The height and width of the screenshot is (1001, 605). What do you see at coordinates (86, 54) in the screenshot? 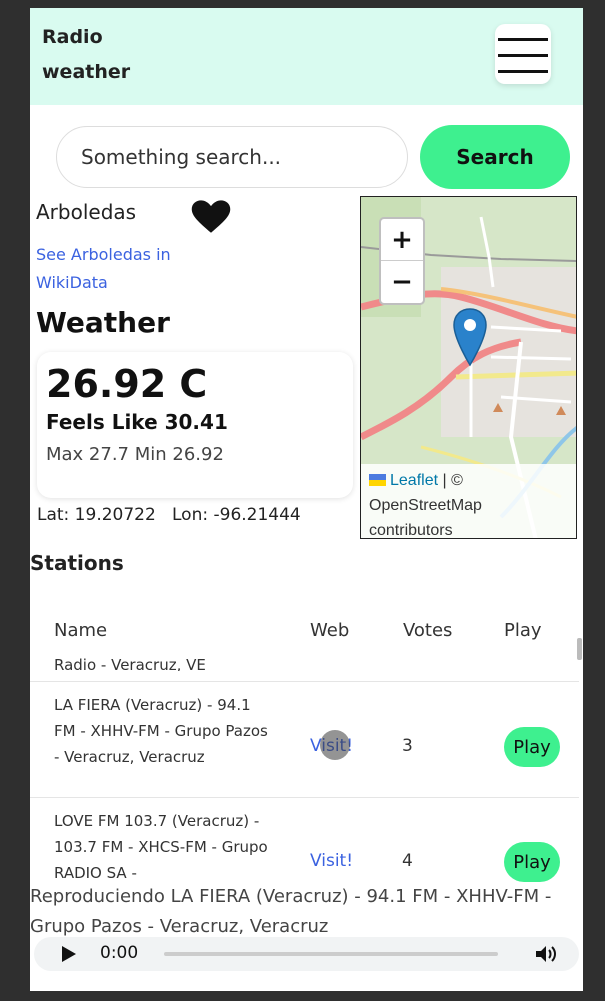
I see `brand-title: Radio weather` at bounding box center [86, 54].